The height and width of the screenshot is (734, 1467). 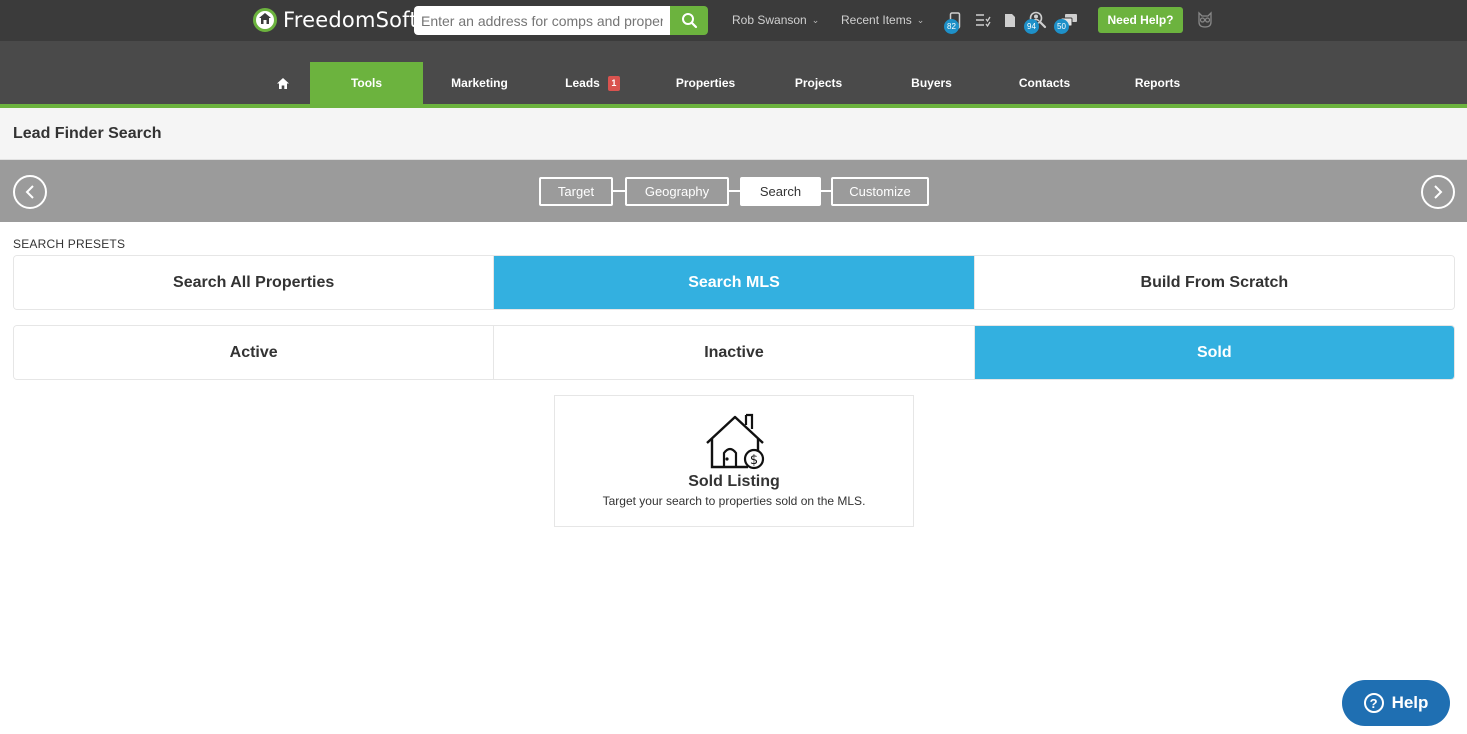 I want to click on nav-item-label: Buyers, so click(x=931, y=83).